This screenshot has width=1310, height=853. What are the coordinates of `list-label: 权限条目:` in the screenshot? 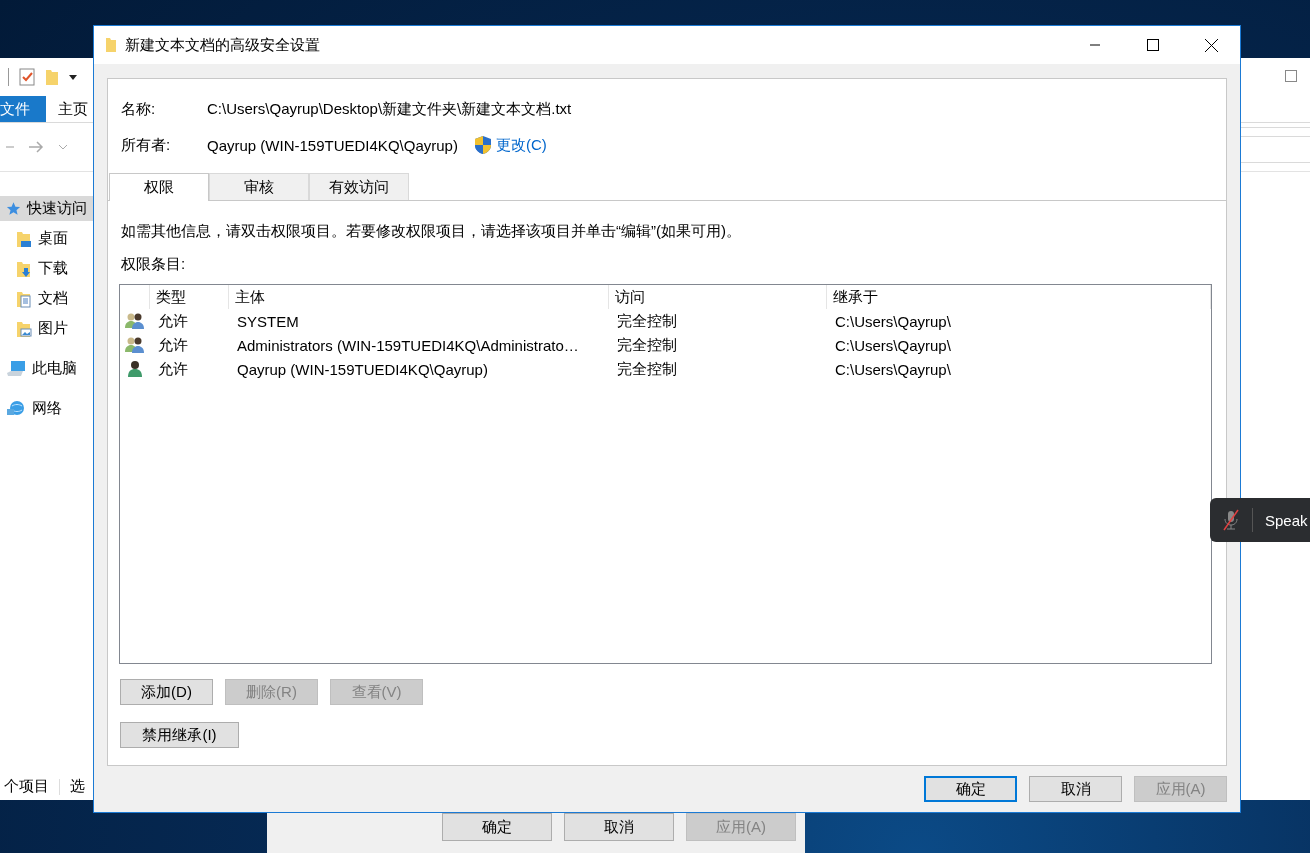 It's located at (154, 264).